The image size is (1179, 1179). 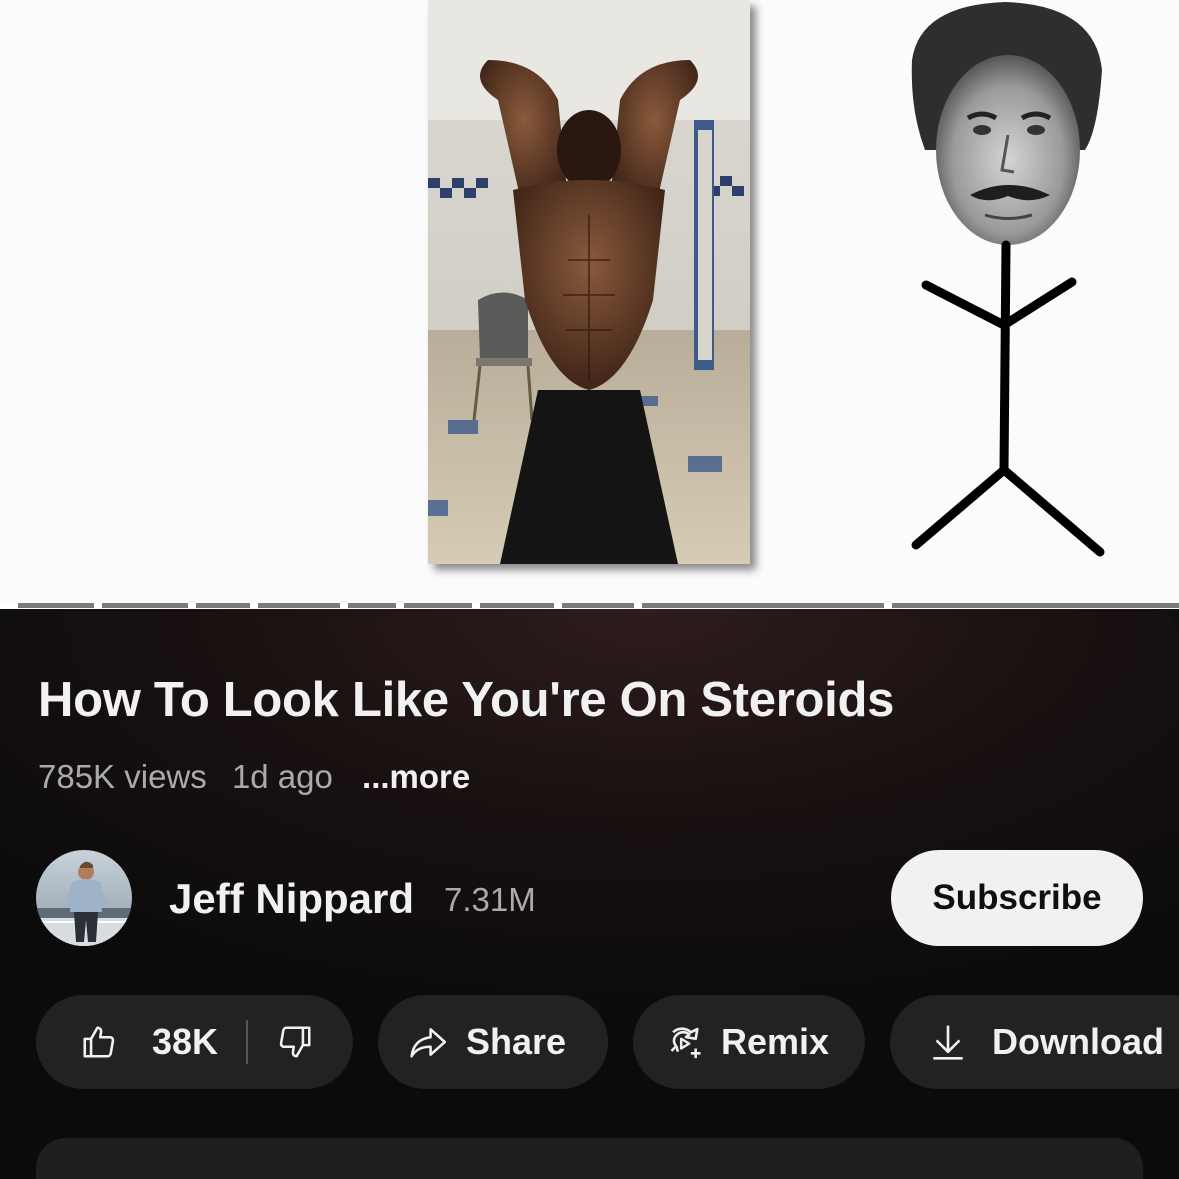 I want to click on thumbs-up-icon, so click(x=99, y=1042).